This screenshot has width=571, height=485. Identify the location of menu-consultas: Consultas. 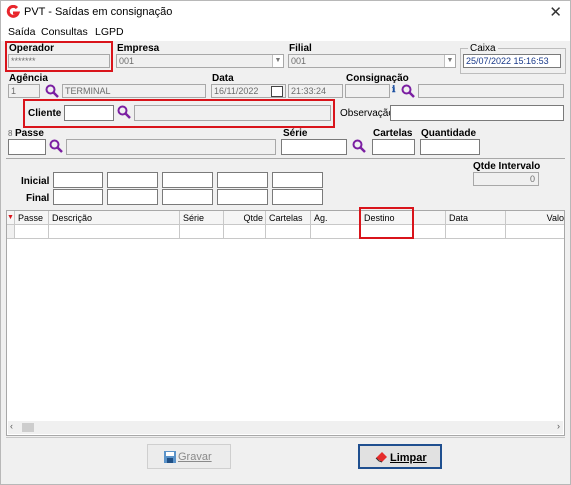
(64, 32).